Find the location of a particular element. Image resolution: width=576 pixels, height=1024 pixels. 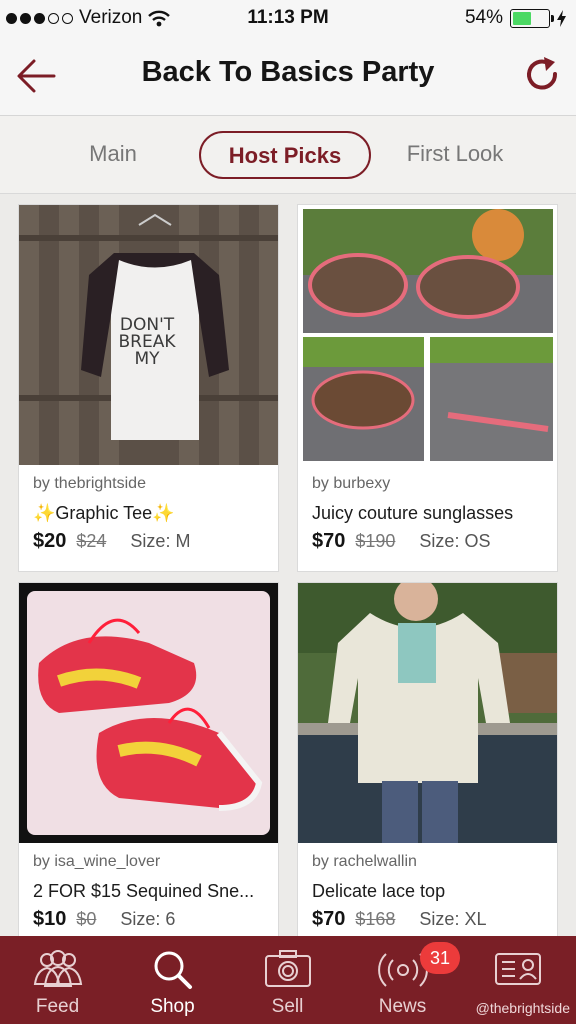

tab-feed: Feed is located at coordinates (57, 980).